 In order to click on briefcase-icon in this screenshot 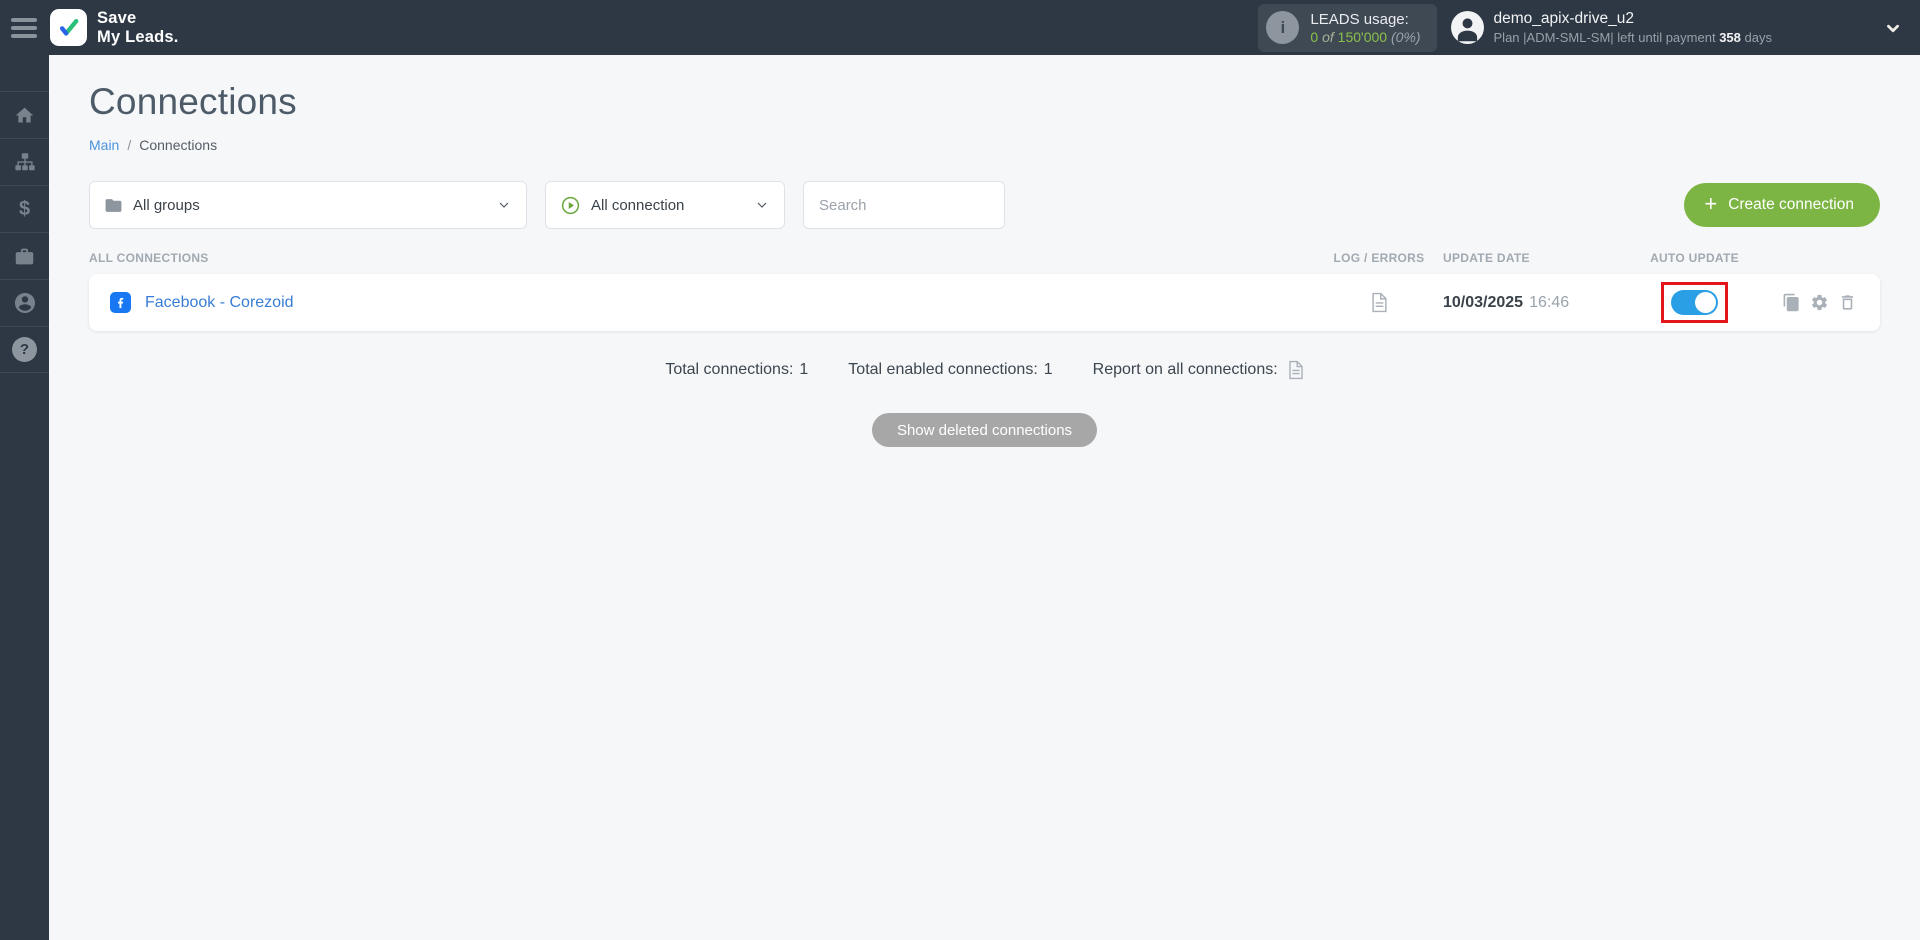, I will do `click(24, 256)`.